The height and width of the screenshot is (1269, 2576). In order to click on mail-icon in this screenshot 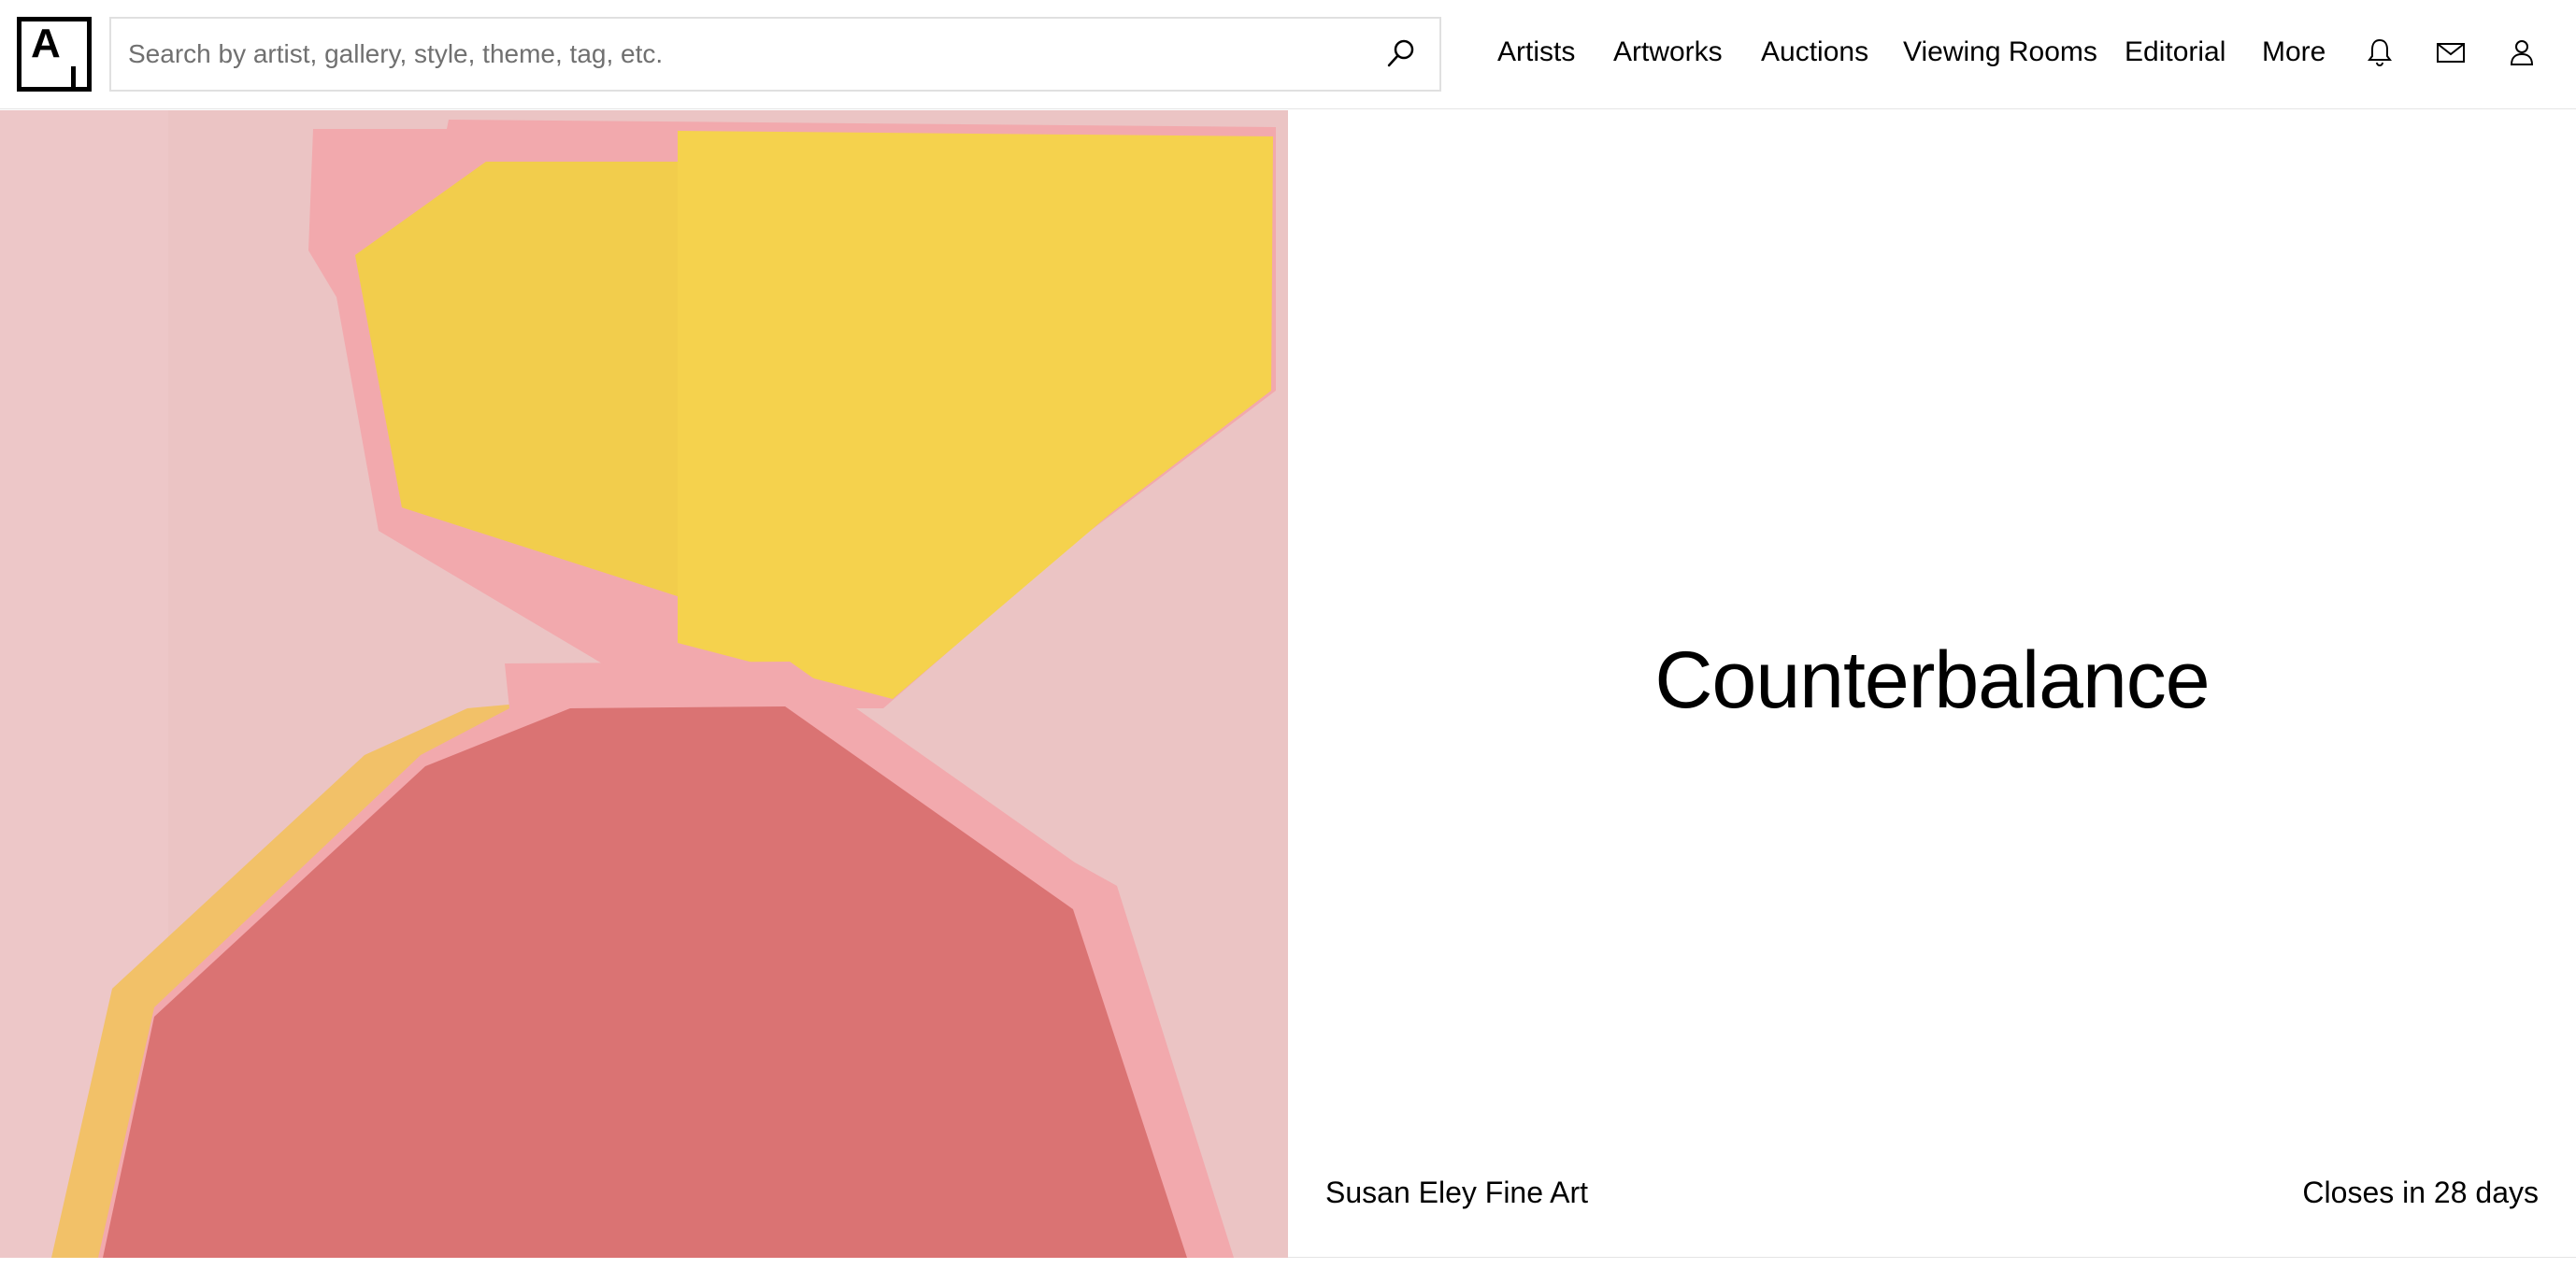, I will do `click(2451, 52)`.